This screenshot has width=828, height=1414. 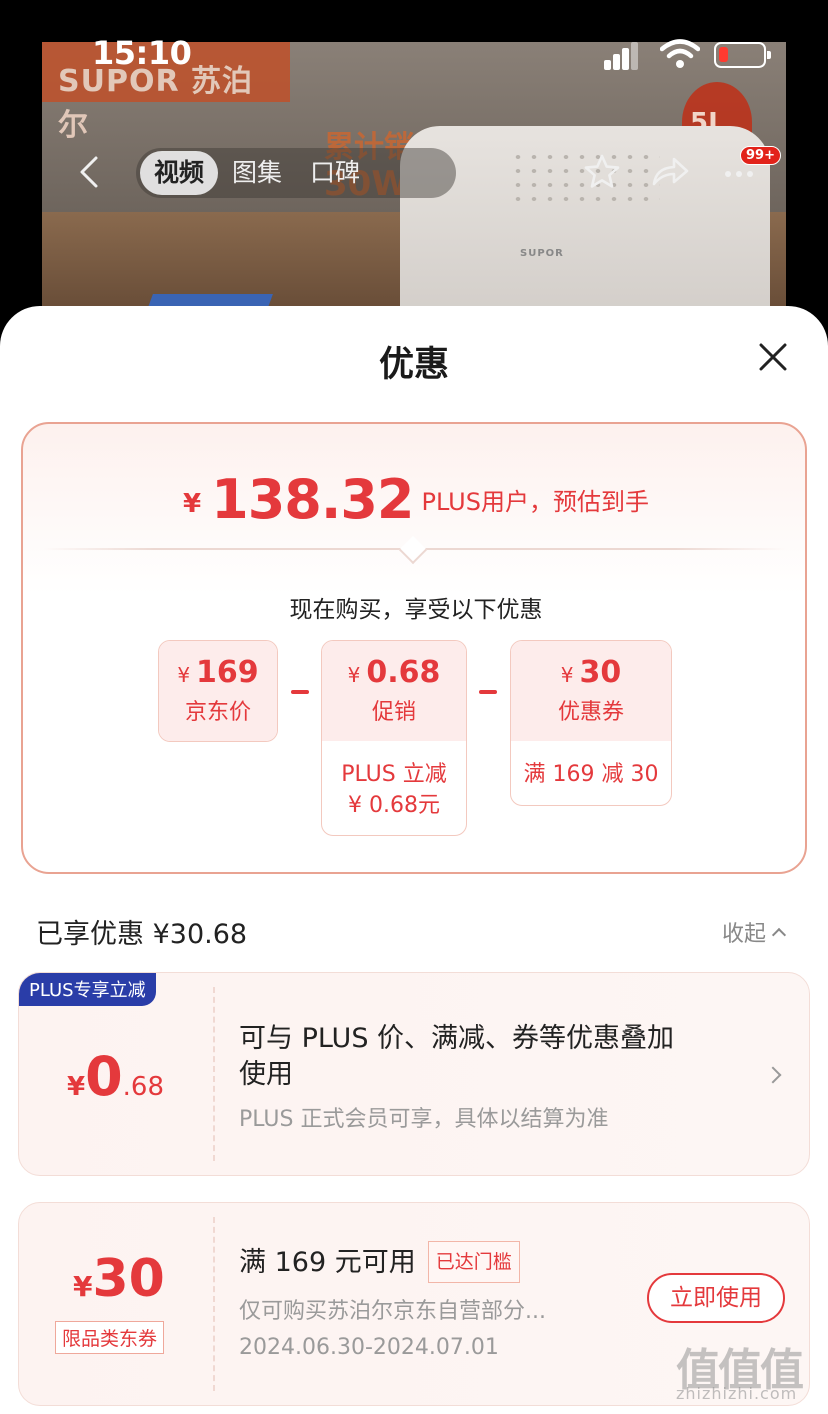 I want to click on estimate-suffix: PLUS用户，预估到手, so click(x=535, y=502).